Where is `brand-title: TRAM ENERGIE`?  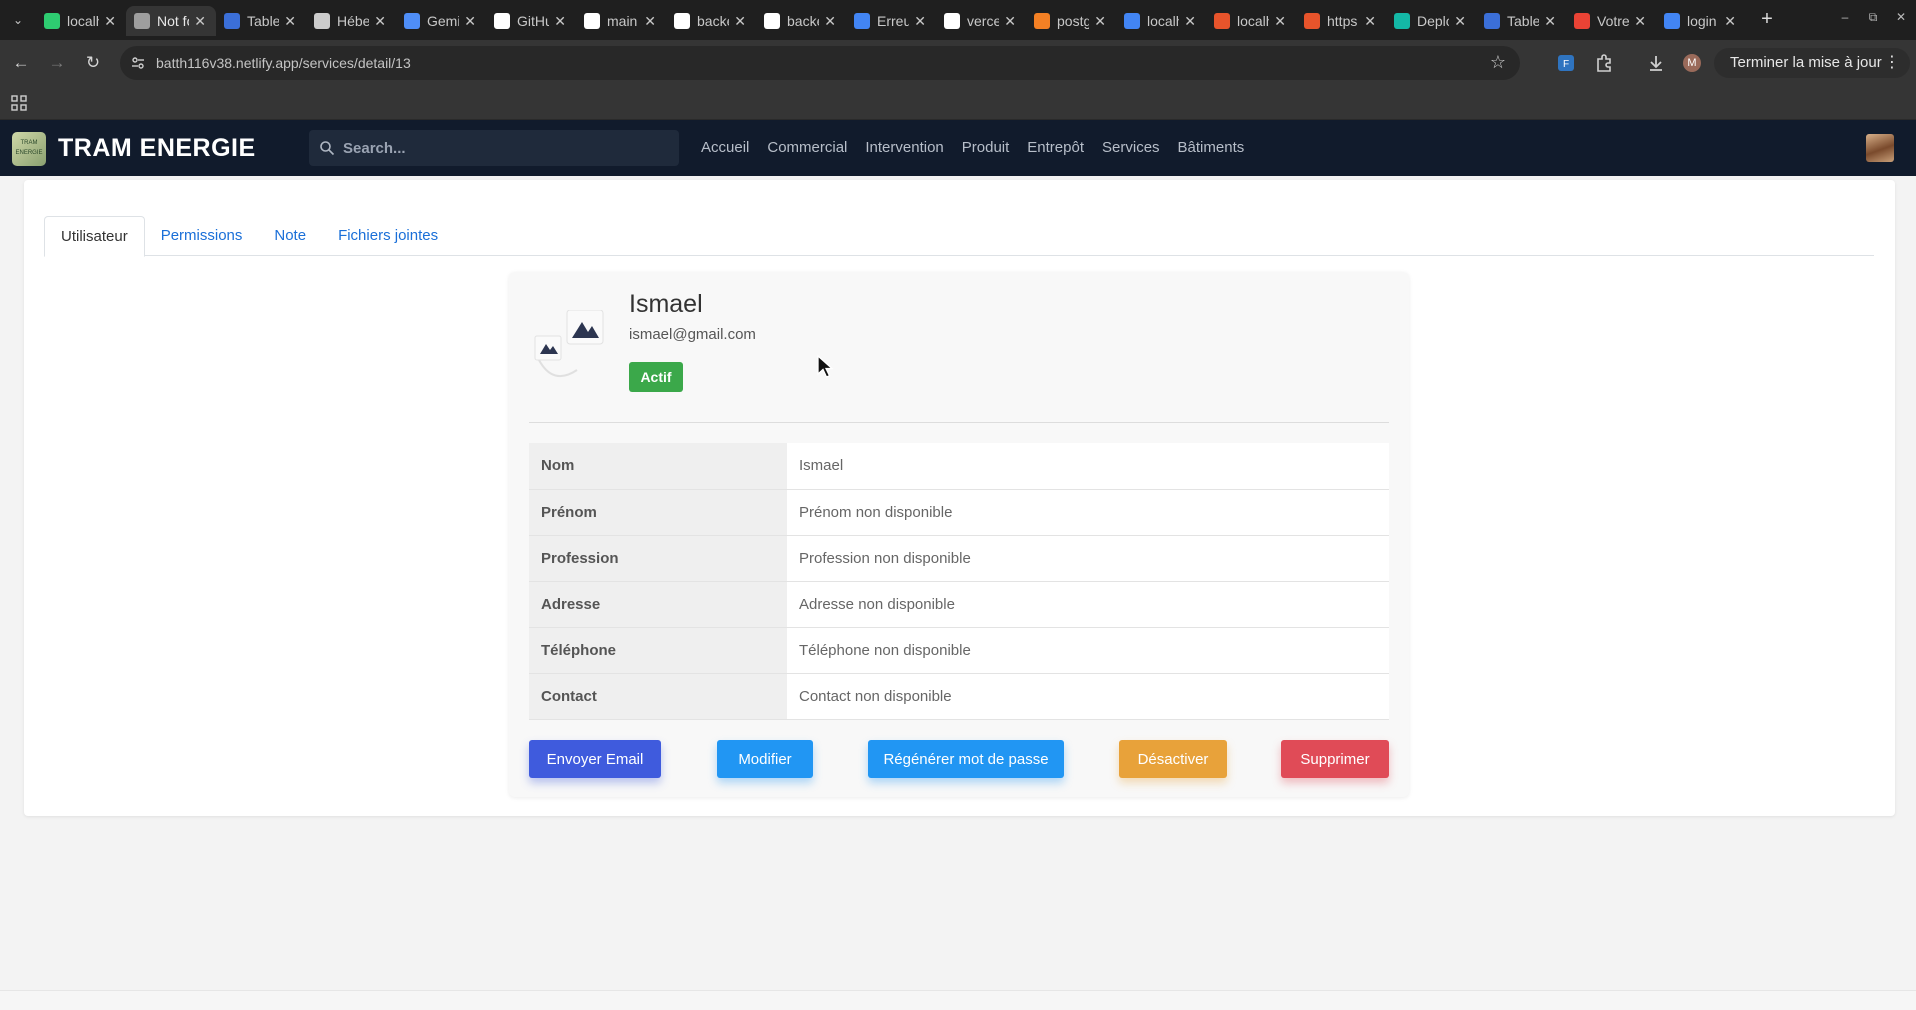 brand-title: TRAM ENERGIE is located at coordinates (157, 148).